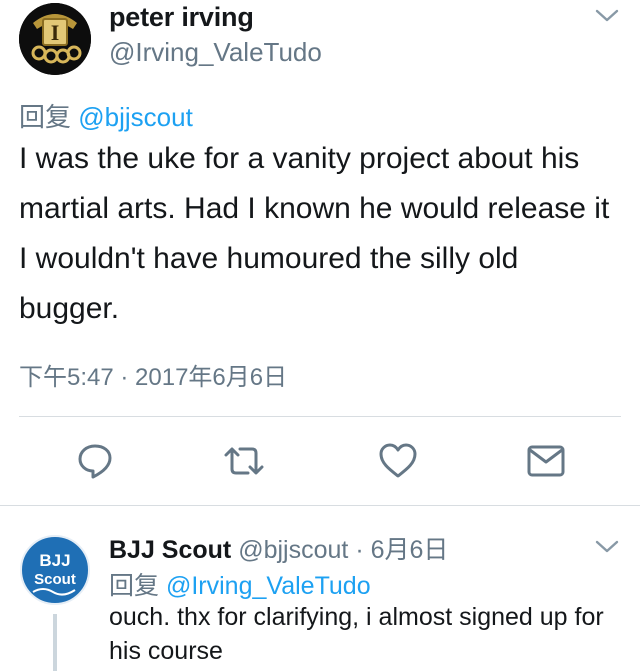 The width and height of the screenshot is (640, 671). I want to click on author-handle: @bjjscout, so click(293, 550).